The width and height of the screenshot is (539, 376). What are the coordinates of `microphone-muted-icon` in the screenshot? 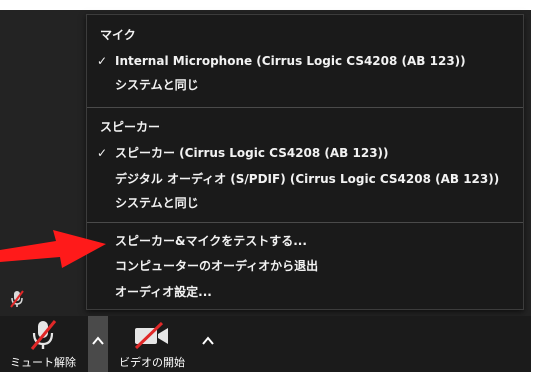 It's located at (43, 335).